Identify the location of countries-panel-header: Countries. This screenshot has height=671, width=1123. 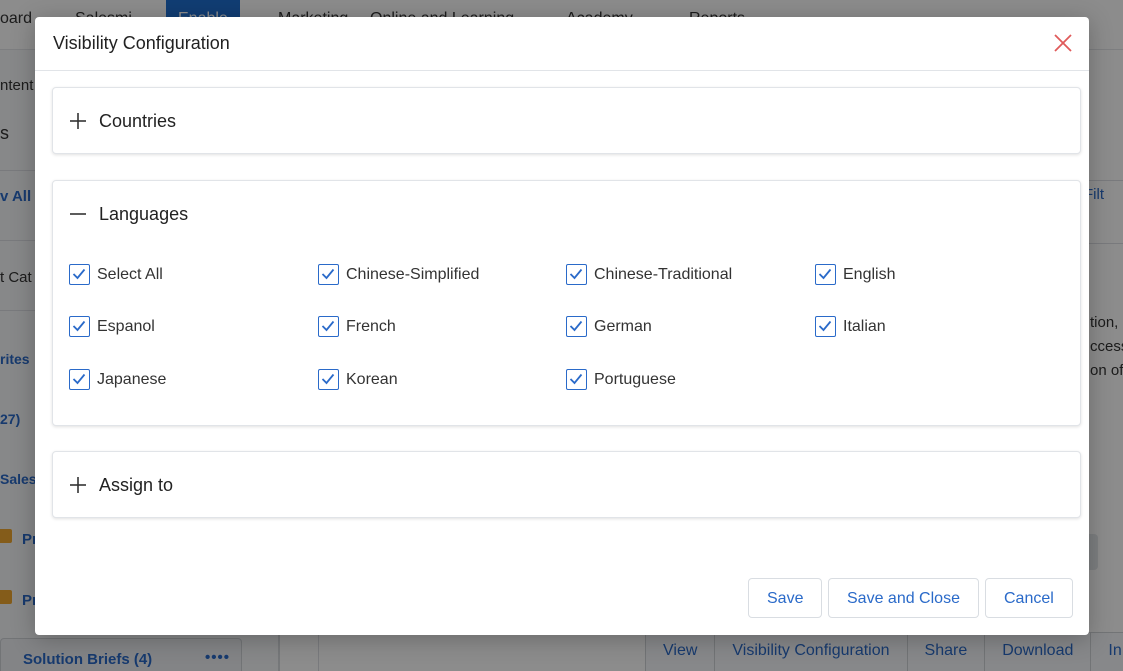
(566, 121).